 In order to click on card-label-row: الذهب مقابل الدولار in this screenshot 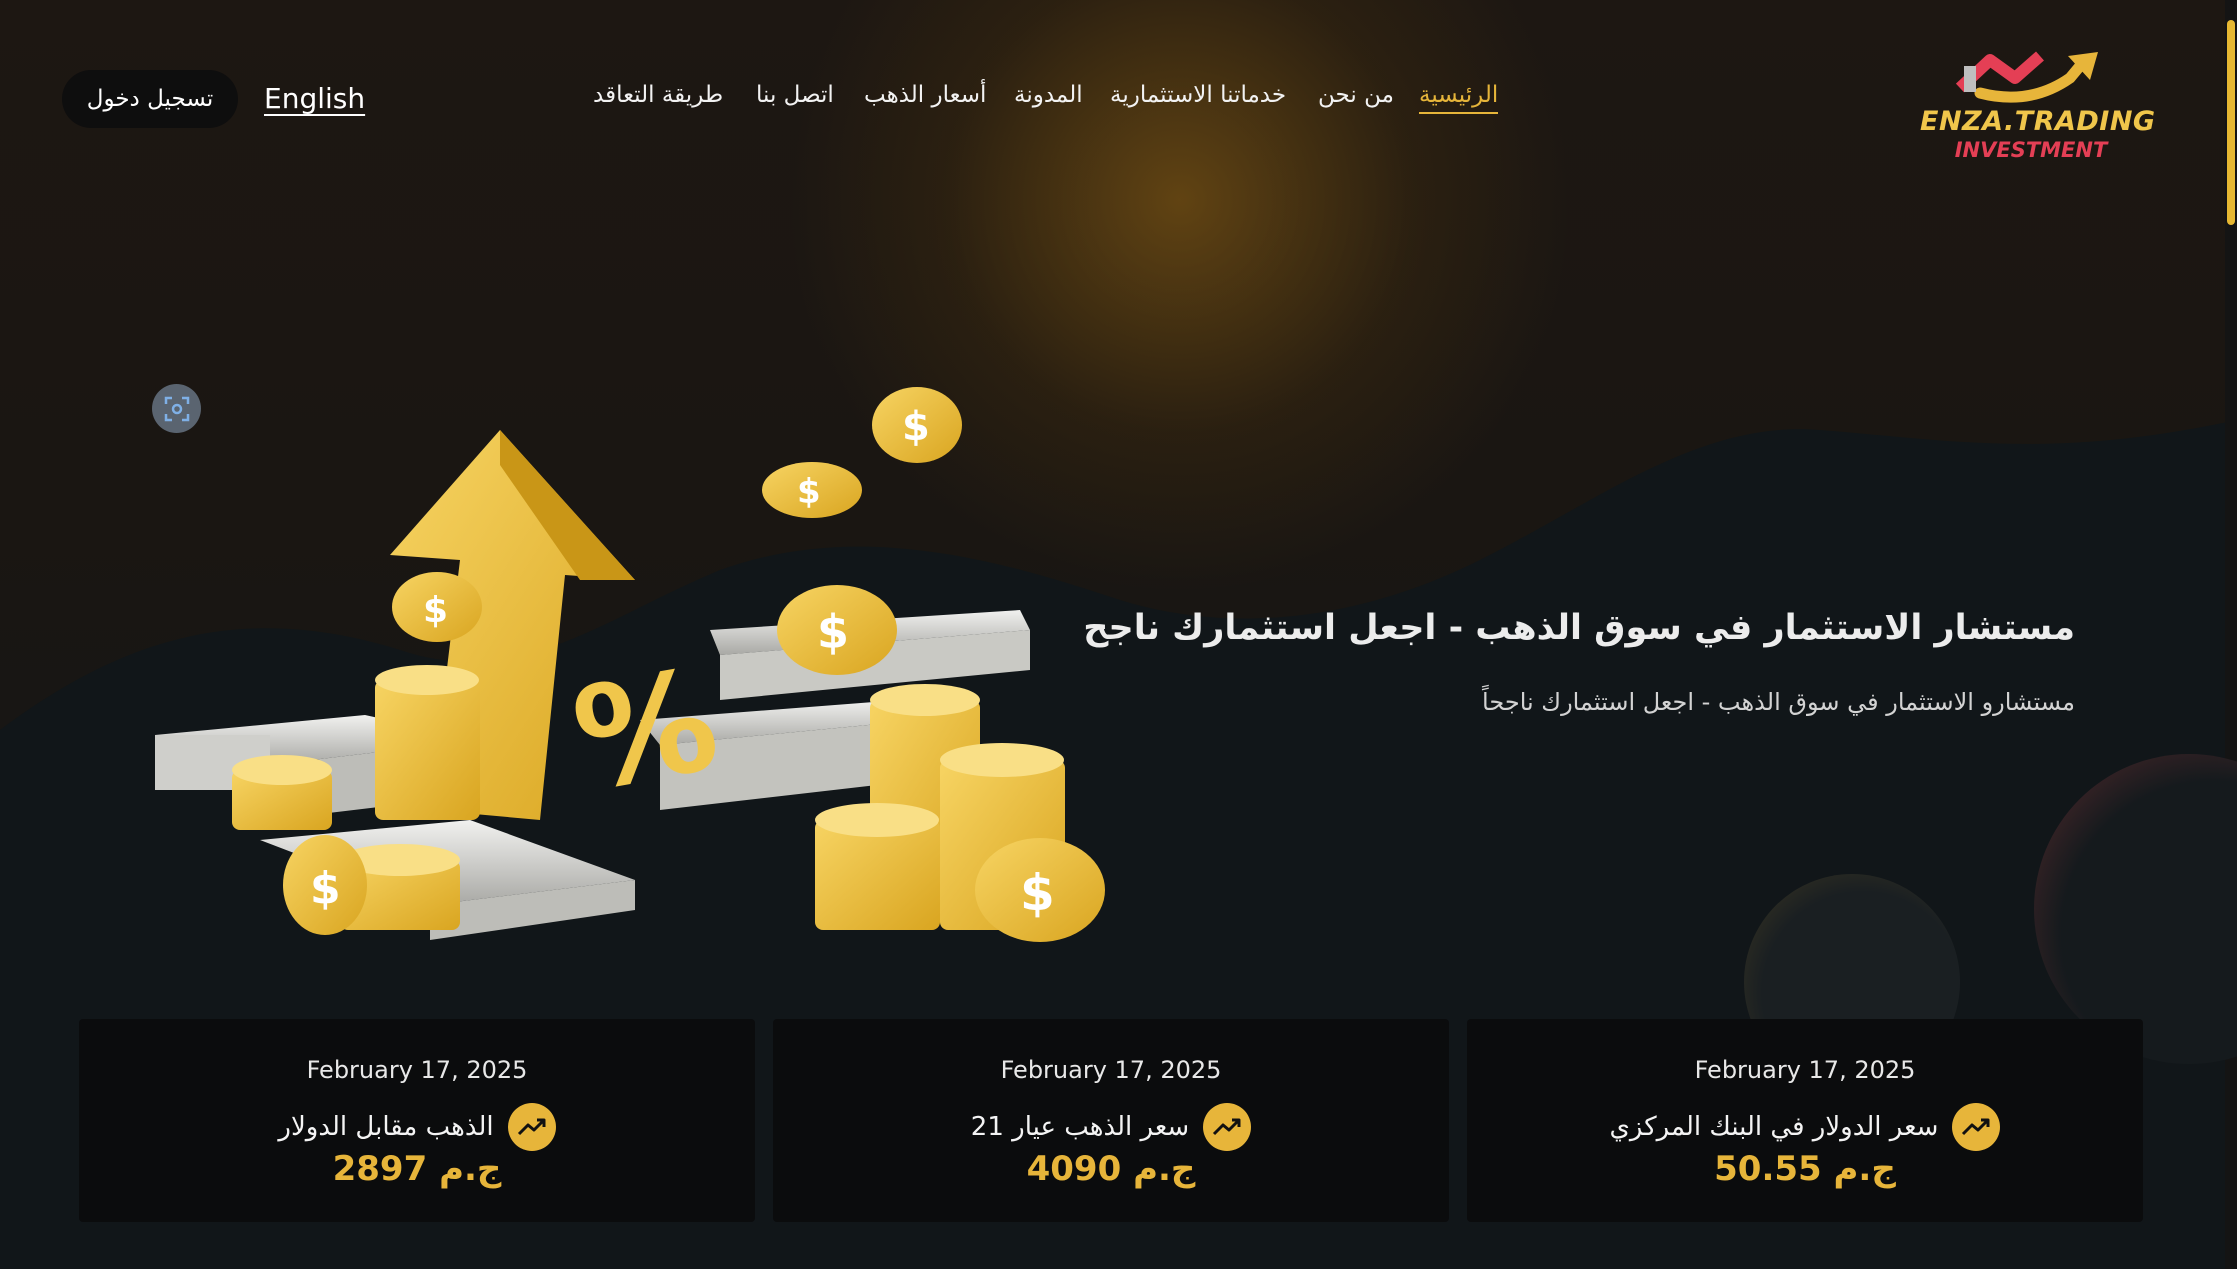, I will do `click(417, 1127)`.